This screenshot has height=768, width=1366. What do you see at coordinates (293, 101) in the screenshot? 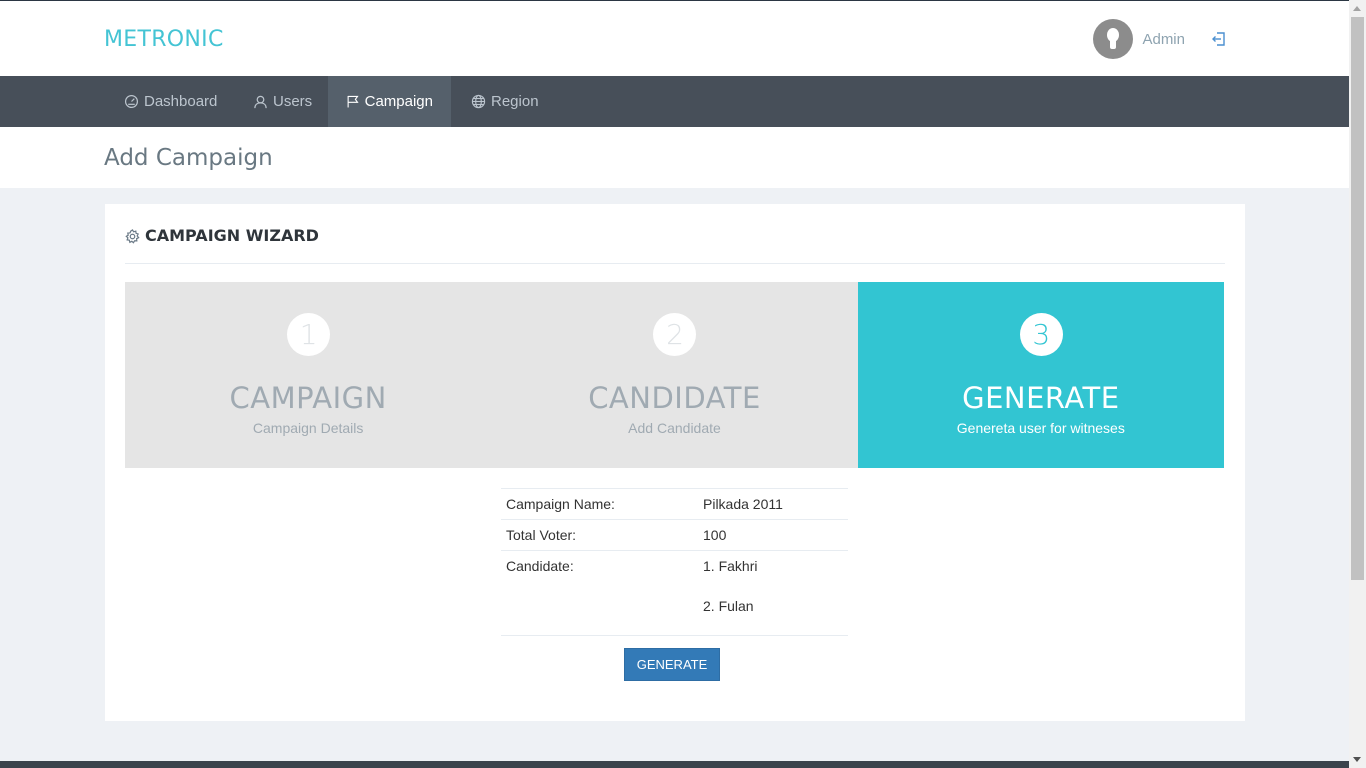
I see `nav-item-label: Users` at bounding box center [293, 101].